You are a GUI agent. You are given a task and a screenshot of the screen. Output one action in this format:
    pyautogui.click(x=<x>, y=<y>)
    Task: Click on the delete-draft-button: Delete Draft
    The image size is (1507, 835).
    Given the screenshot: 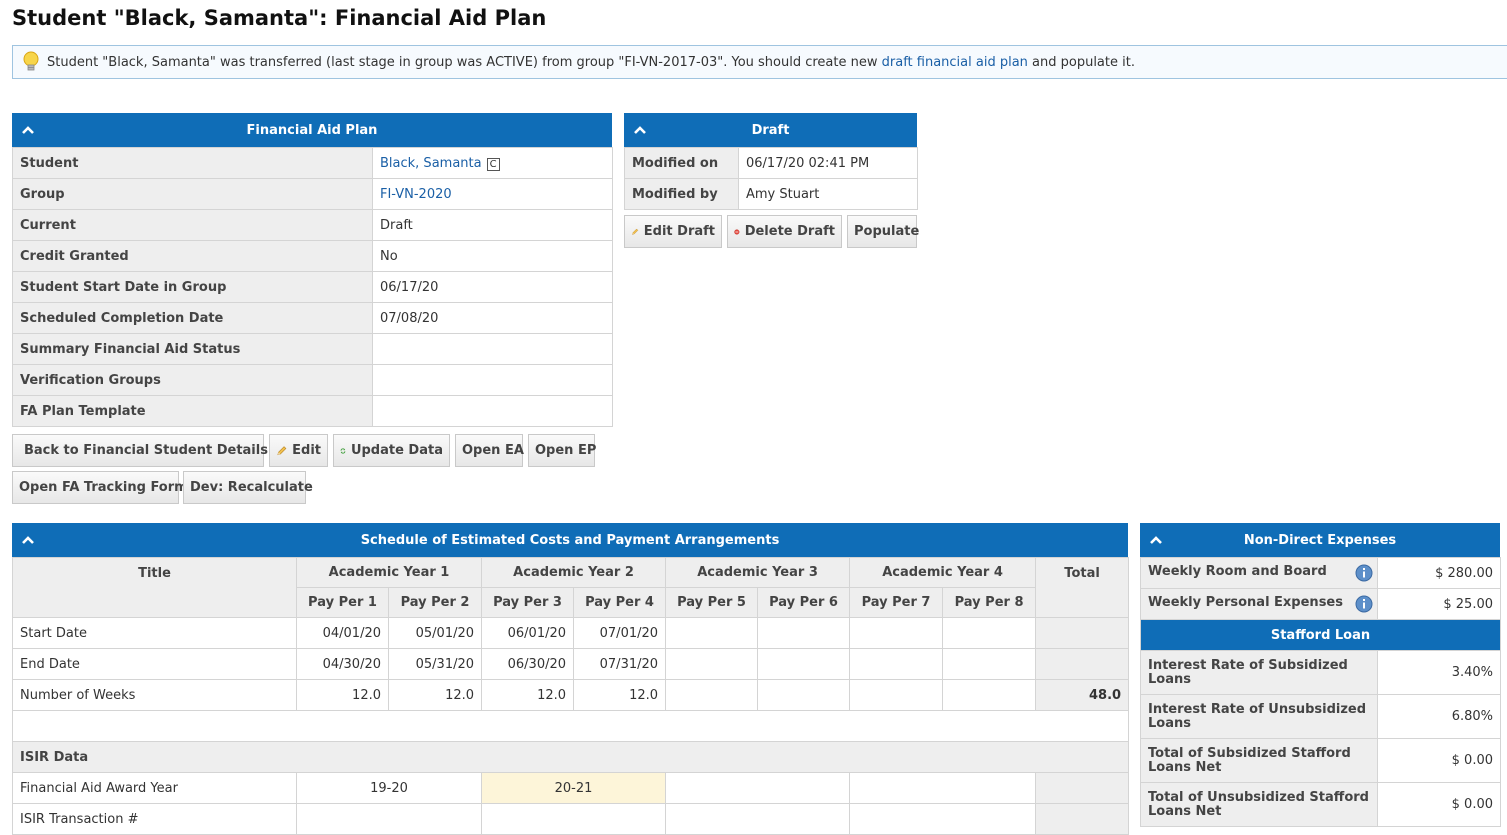 What is the action you would take?
    pyautogui.click(x=784, y=231)
    